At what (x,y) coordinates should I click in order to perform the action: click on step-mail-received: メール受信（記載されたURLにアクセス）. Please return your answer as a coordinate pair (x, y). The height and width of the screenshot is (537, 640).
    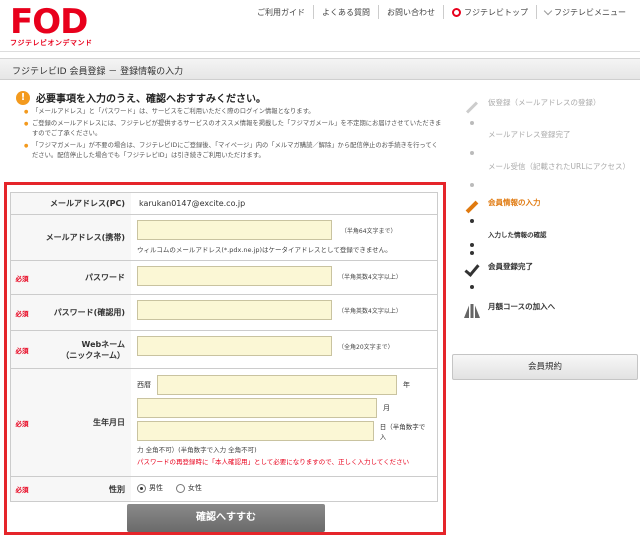
    Looking at the image, I should click on (546, 171).